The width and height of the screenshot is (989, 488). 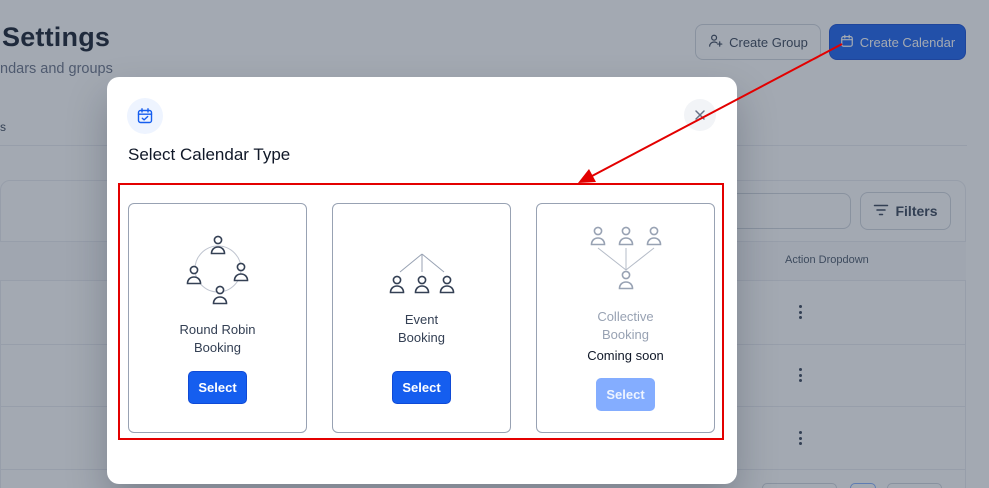 I want to click on close-icon, so click(x=700, y=115).